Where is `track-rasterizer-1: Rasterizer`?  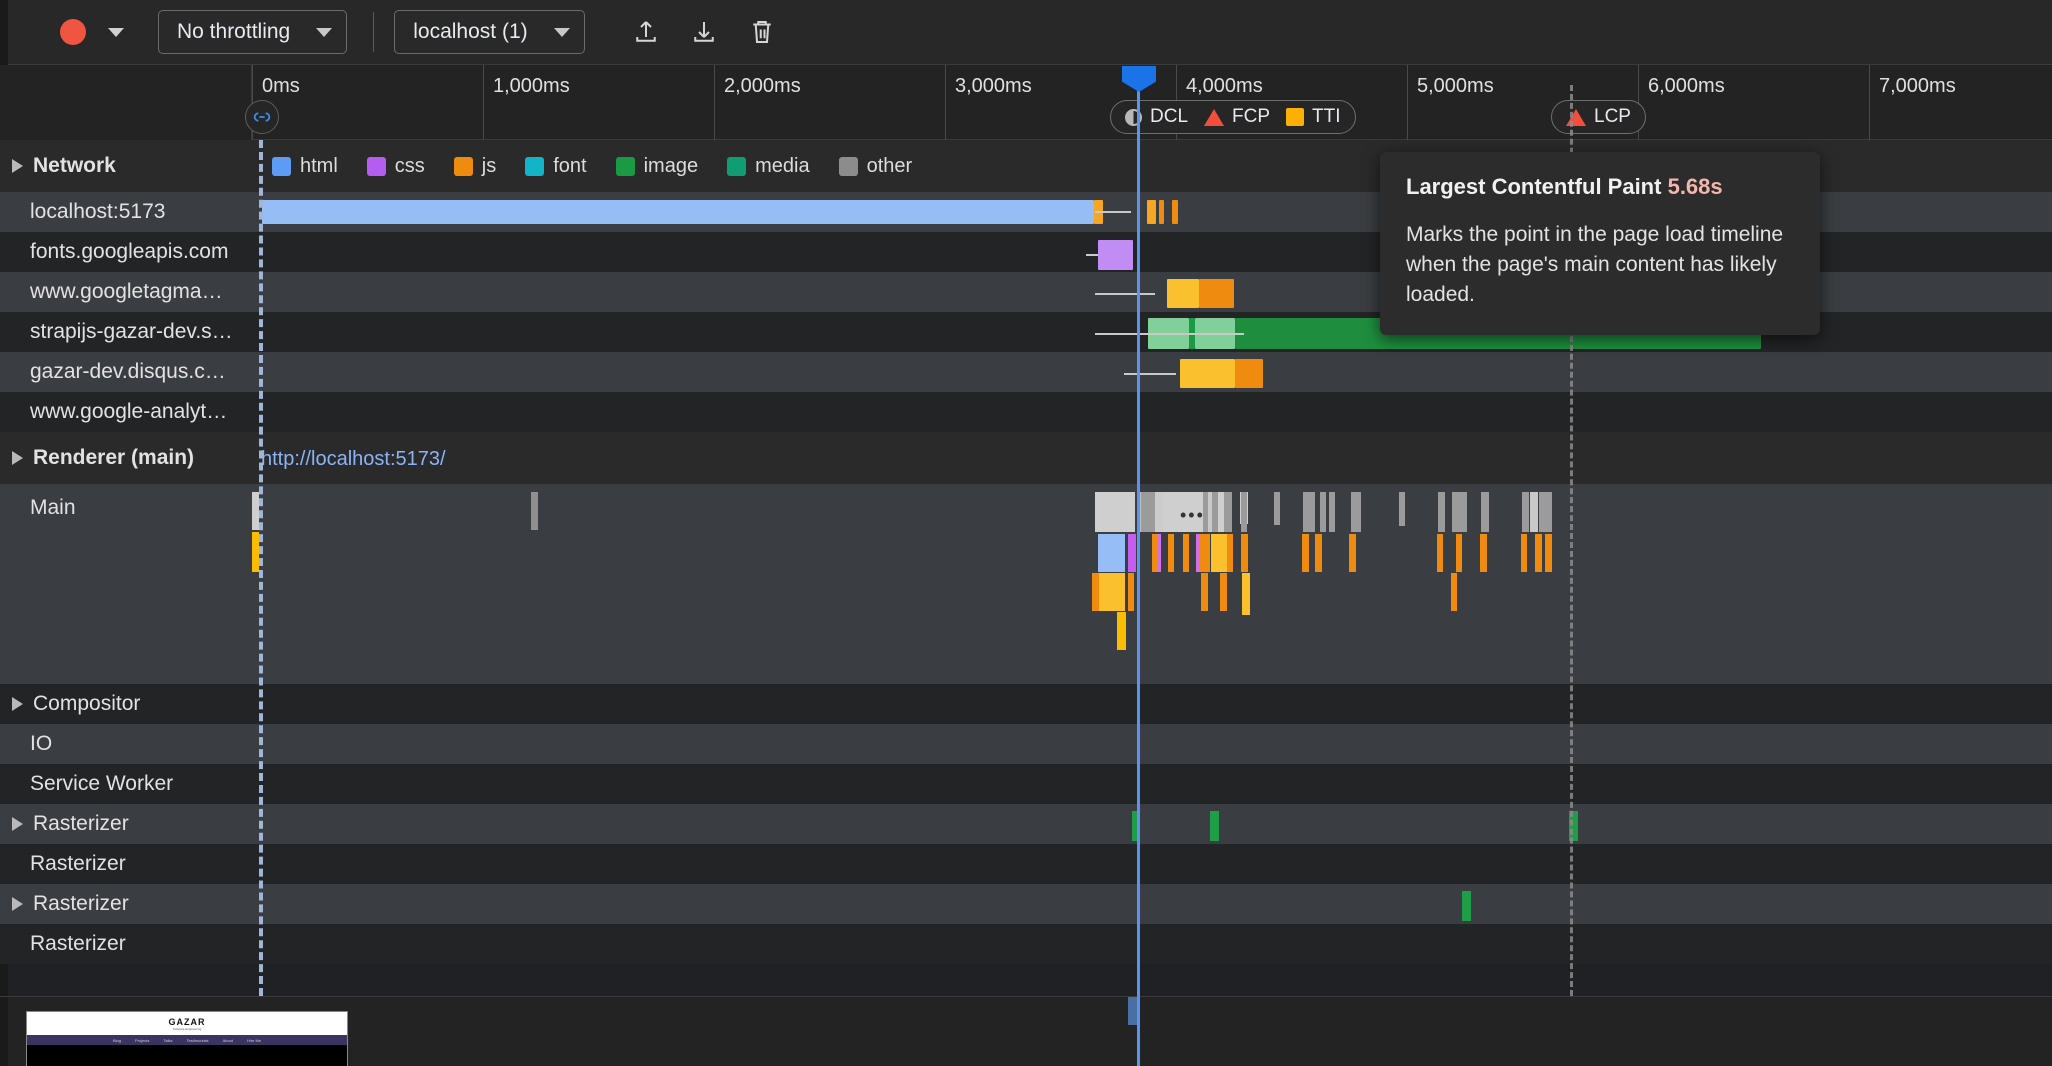
track-rasterizer-1: Rasterizer is located at coordinates (1026, 824).